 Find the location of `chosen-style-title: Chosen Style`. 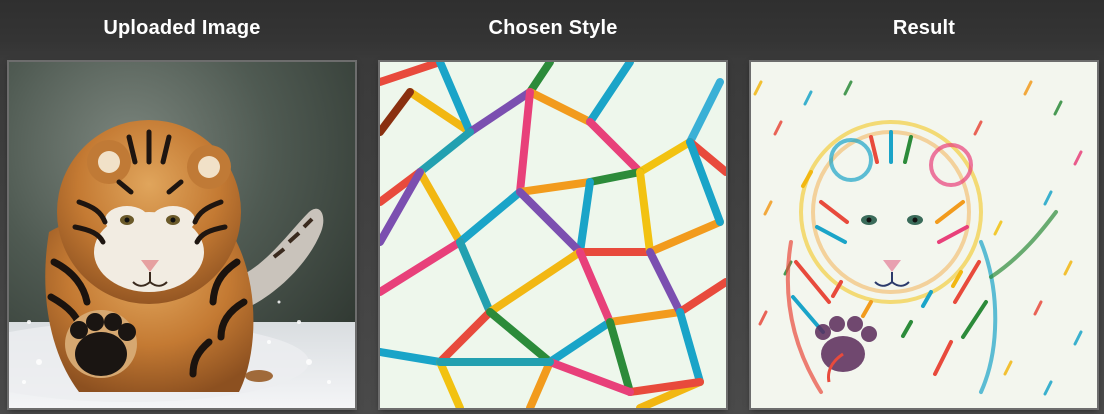

chosen-style-title: Chosen Style is located at coordinates (553, 28).